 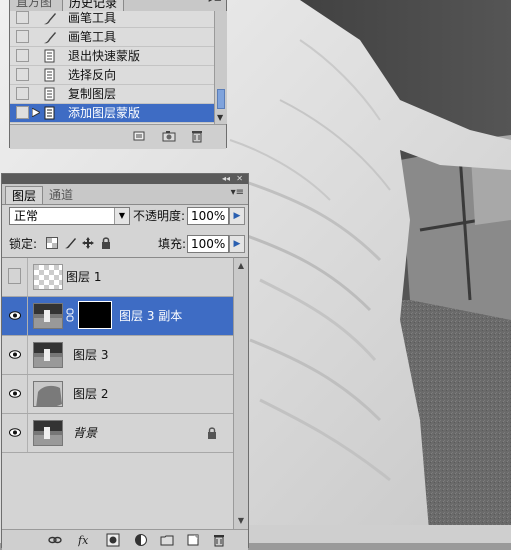 What do you see at coordinates (23, 244) in the screenshot?
I see `lock-label: 锁定:` at bounding box center [23, 244].